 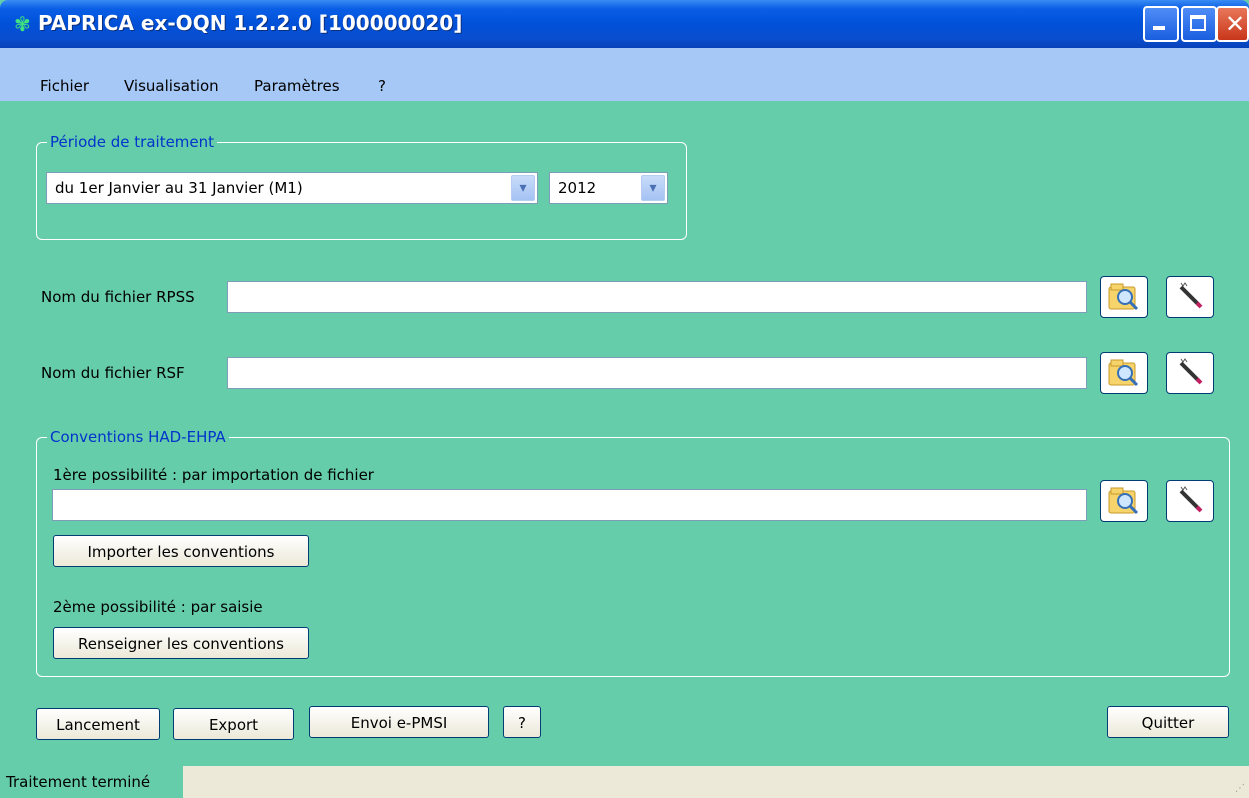 I want to click on rpss-label: Nom du fichier RPSS, so click(x=118, y=297).